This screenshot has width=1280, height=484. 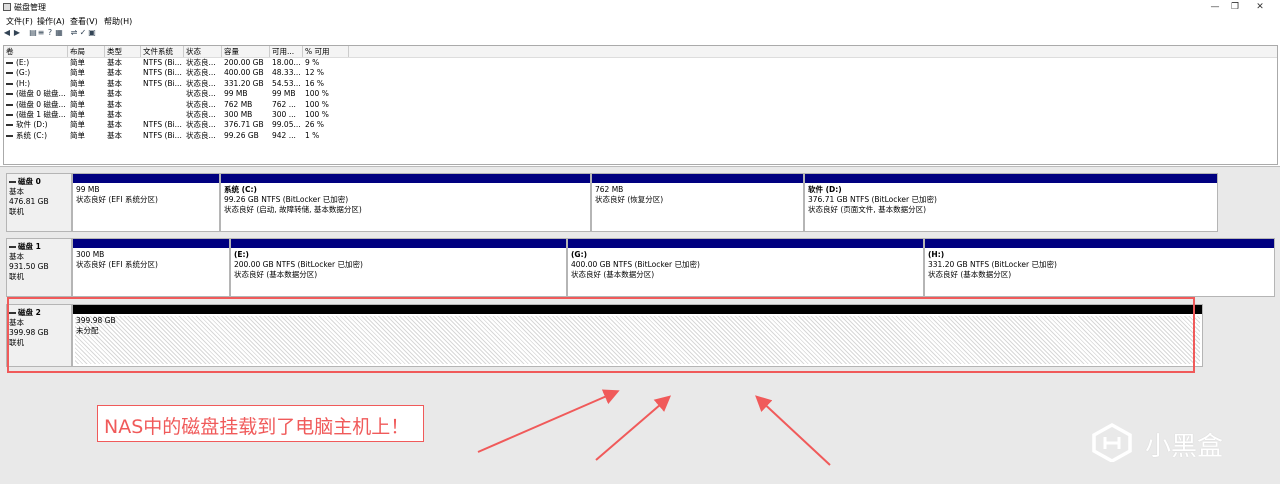 What do you see at coordinates (548, 421) in the screenshot?
I see `arrow-left` at bounding box center [548, 421].